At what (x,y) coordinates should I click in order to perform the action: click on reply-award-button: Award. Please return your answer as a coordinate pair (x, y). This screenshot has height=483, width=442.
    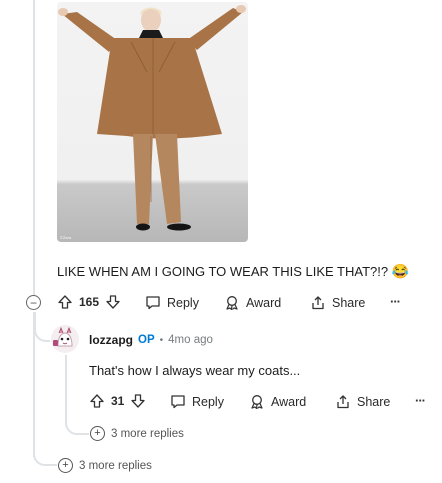
    Looking at the image, I should click on (277, 401).